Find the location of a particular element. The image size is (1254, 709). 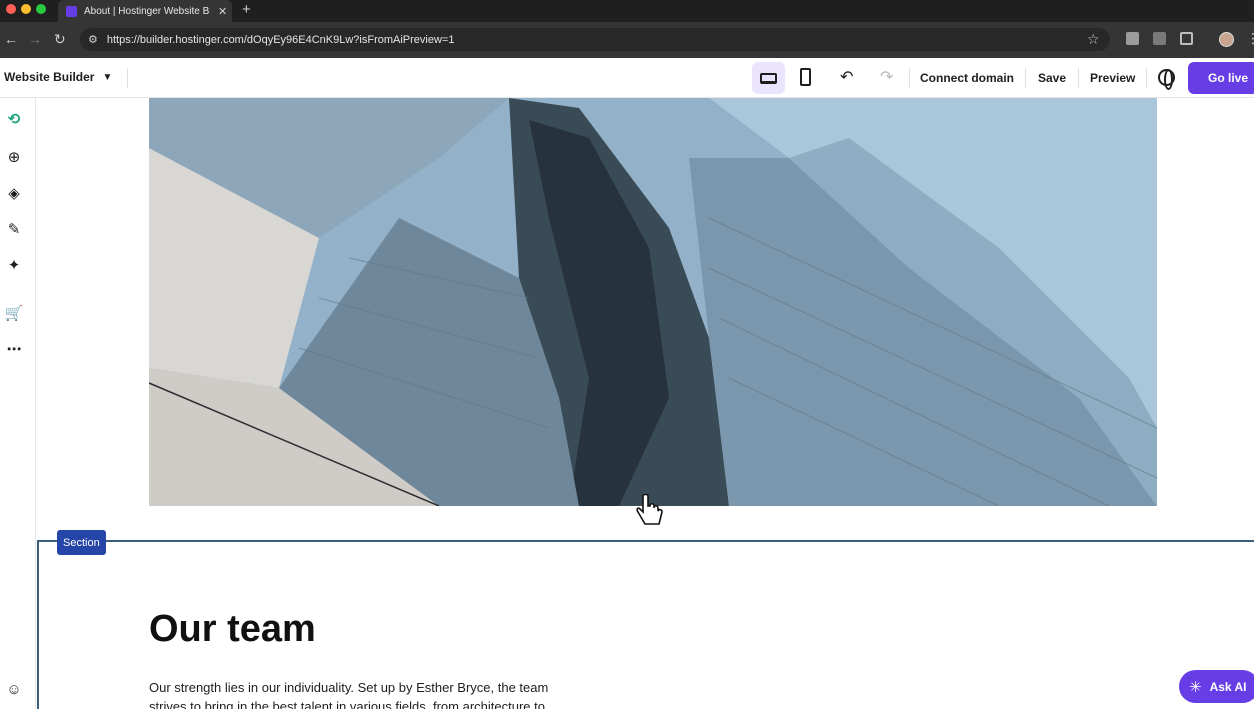

reload-icon: ↻ is located at coordinates (60, 39).